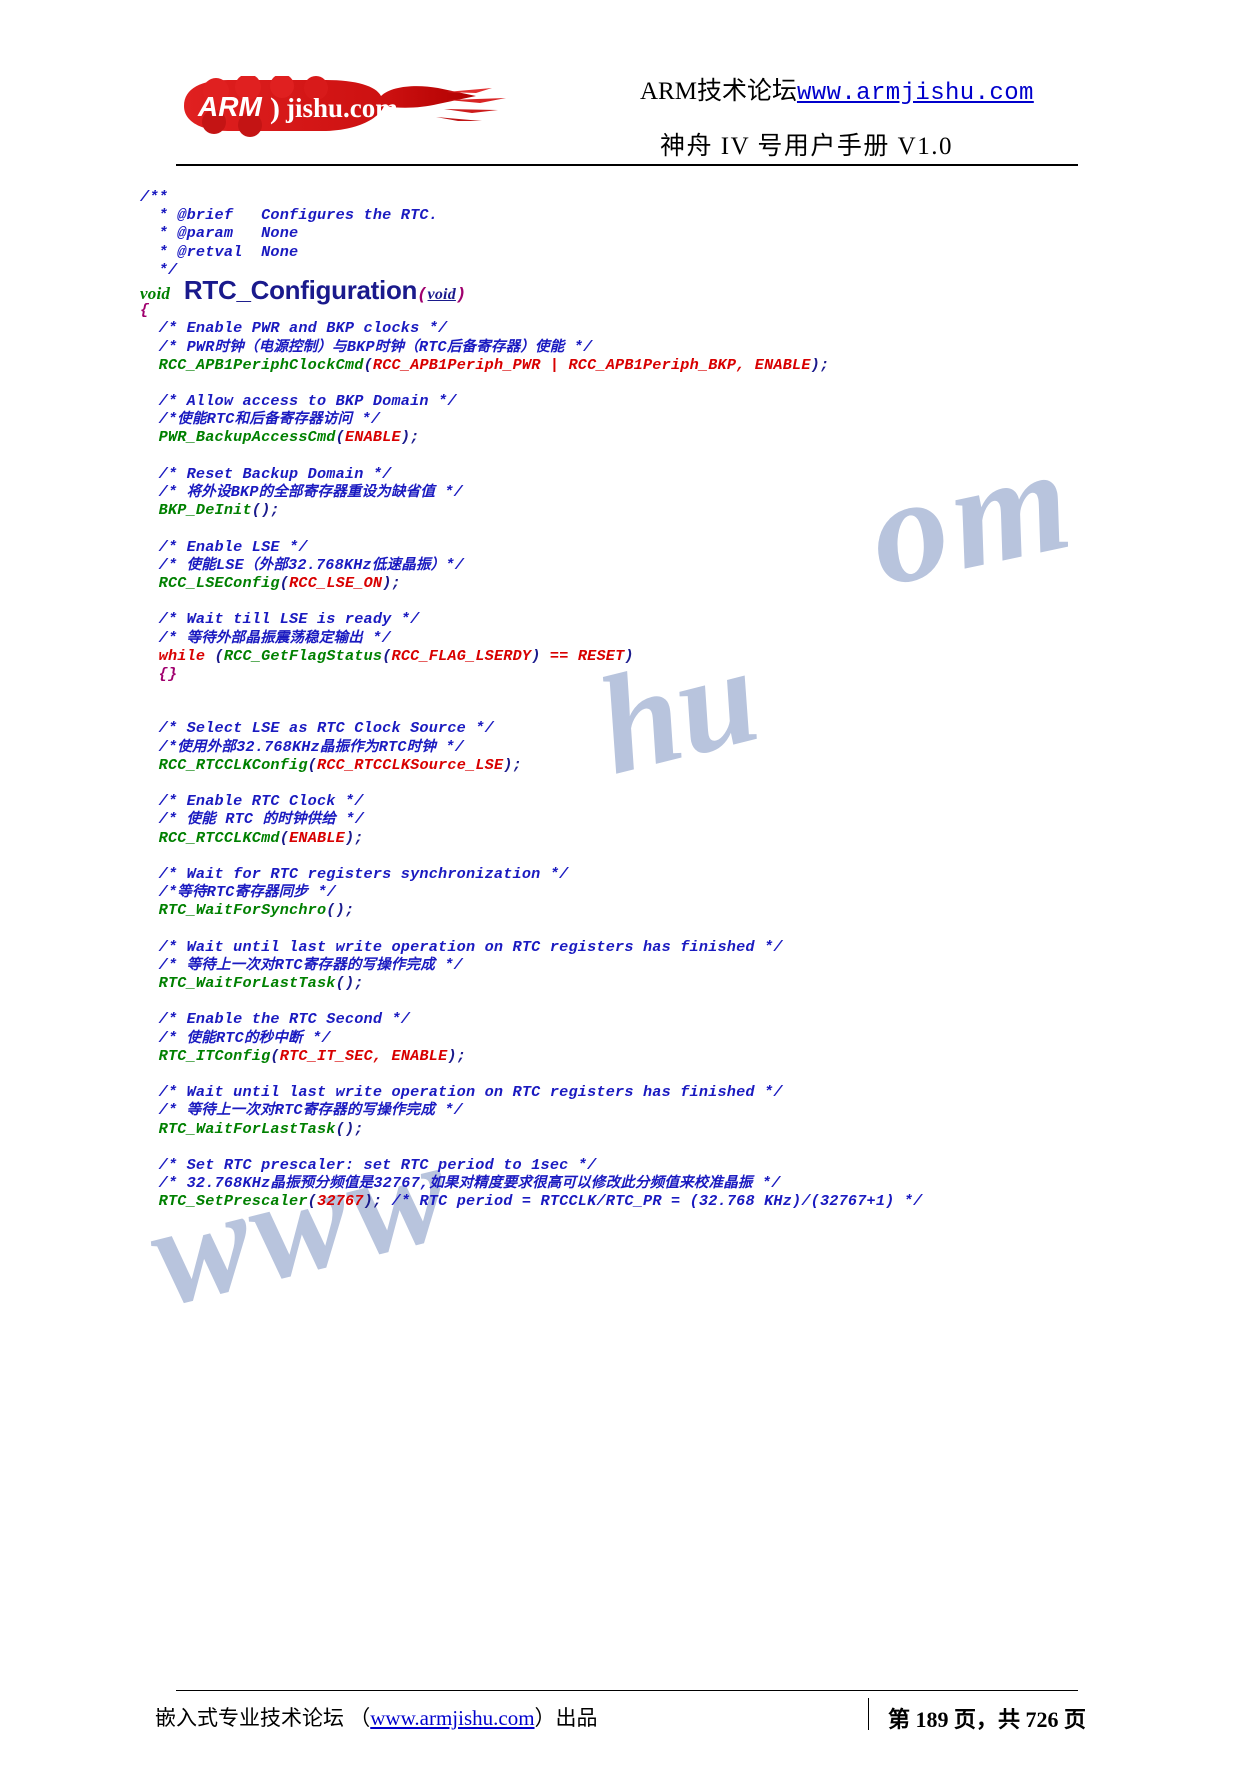 The width and height of the screenshot is (1249, 1767). What do you see at coordinates (289, 437) in the screenshot?
I see `code-call-line: PWR_BackupAccessCmd(ENABLE);` at bounding box center [289, 437].